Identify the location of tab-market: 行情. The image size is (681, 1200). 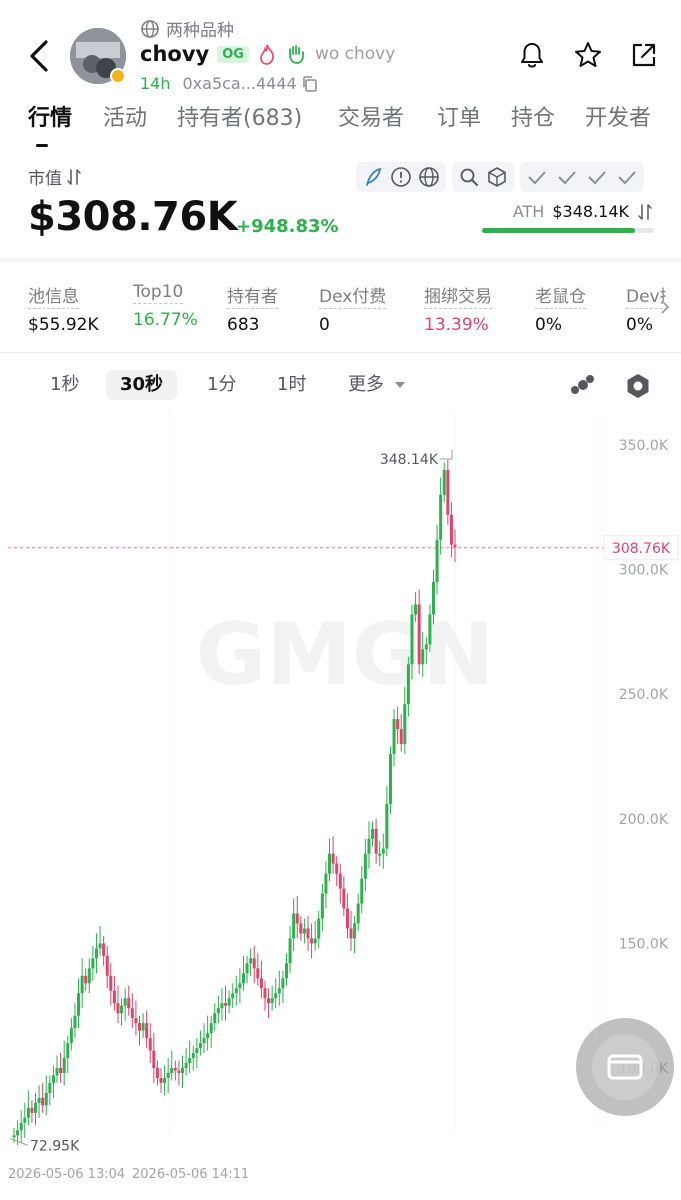
(50, 116).